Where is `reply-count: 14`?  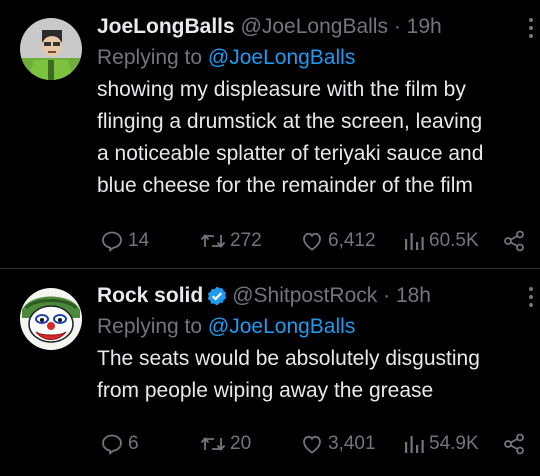
reply-count: 14 is located at coordinates (139, 240).